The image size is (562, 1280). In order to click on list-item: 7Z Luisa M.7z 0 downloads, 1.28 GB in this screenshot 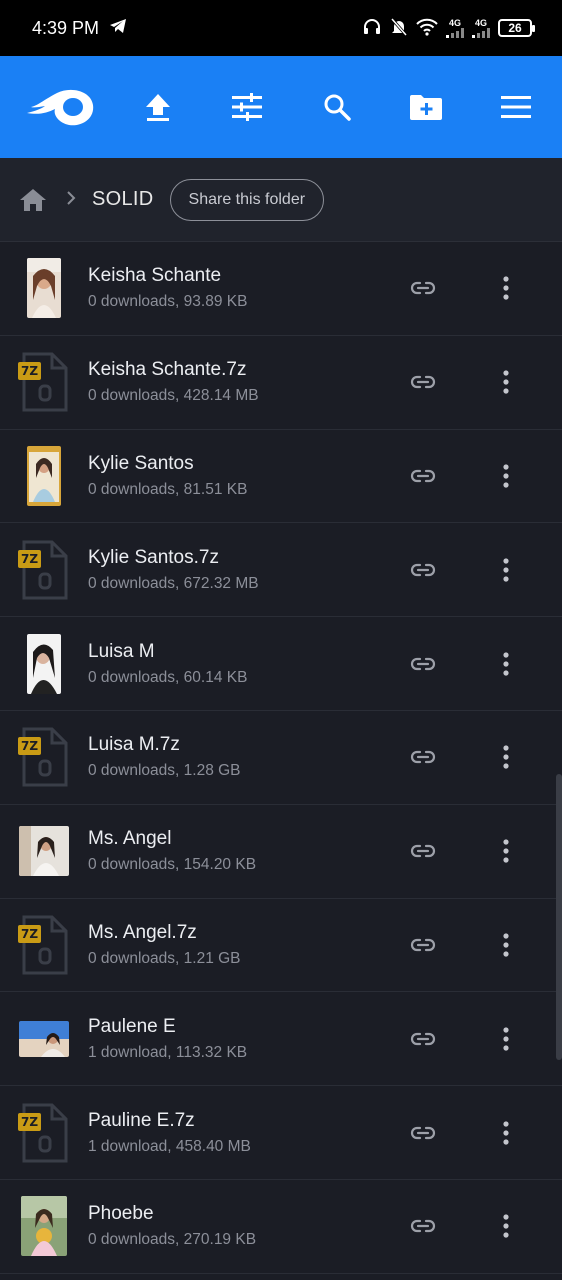, I will do `click(281, 758)`.